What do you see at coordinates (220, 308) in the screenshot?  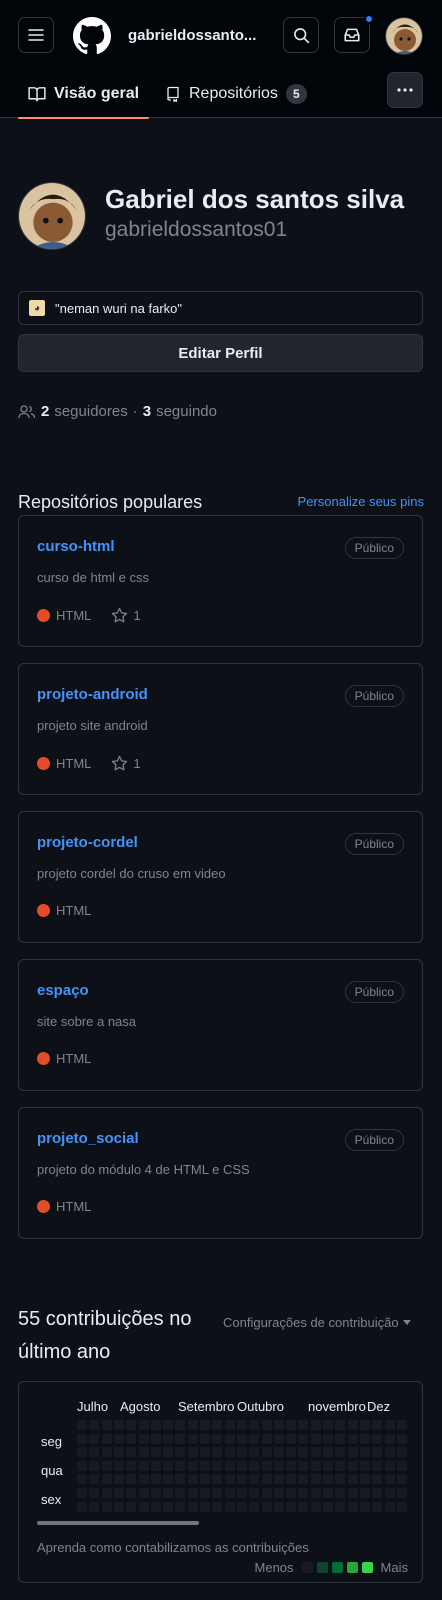 I see `status-field: ◕ "neman wuri na farko"` at bounding box center [220, 308].